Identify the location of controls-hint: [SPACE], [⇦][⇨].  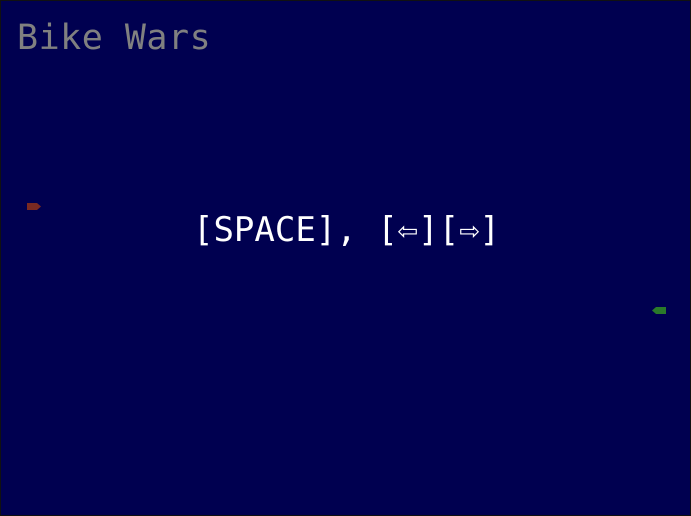
(346, 230).